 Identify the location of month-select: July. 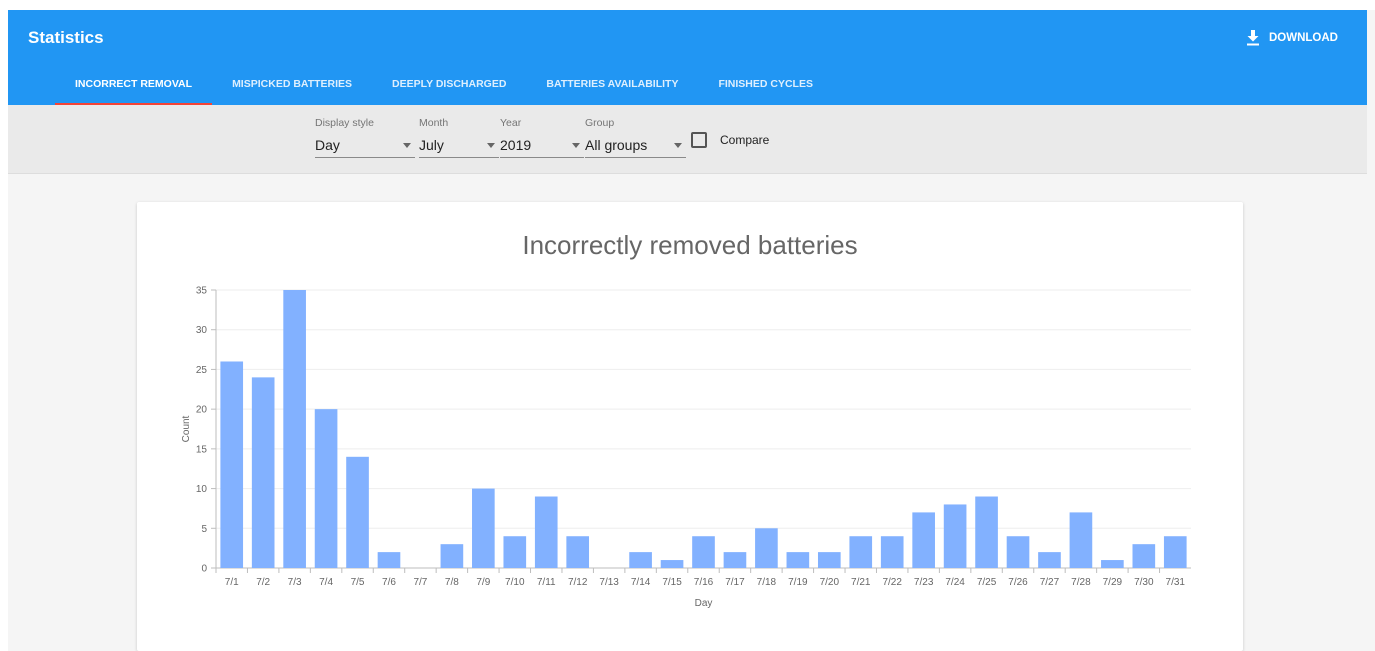
(459, 145).